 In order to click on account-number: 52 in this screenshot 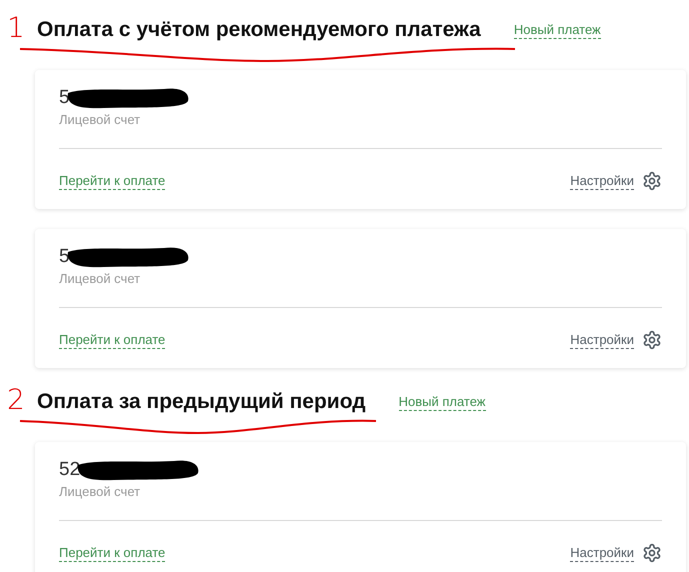, I will do `click(69, 470)`.